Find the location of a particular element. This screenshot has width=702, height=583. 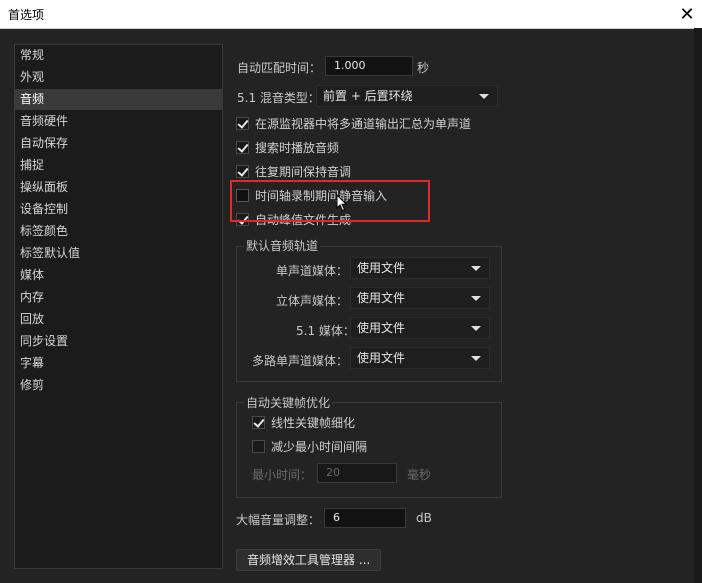

sidebar-item-device-control: 设备控制 is located at coordinates (118, 209).